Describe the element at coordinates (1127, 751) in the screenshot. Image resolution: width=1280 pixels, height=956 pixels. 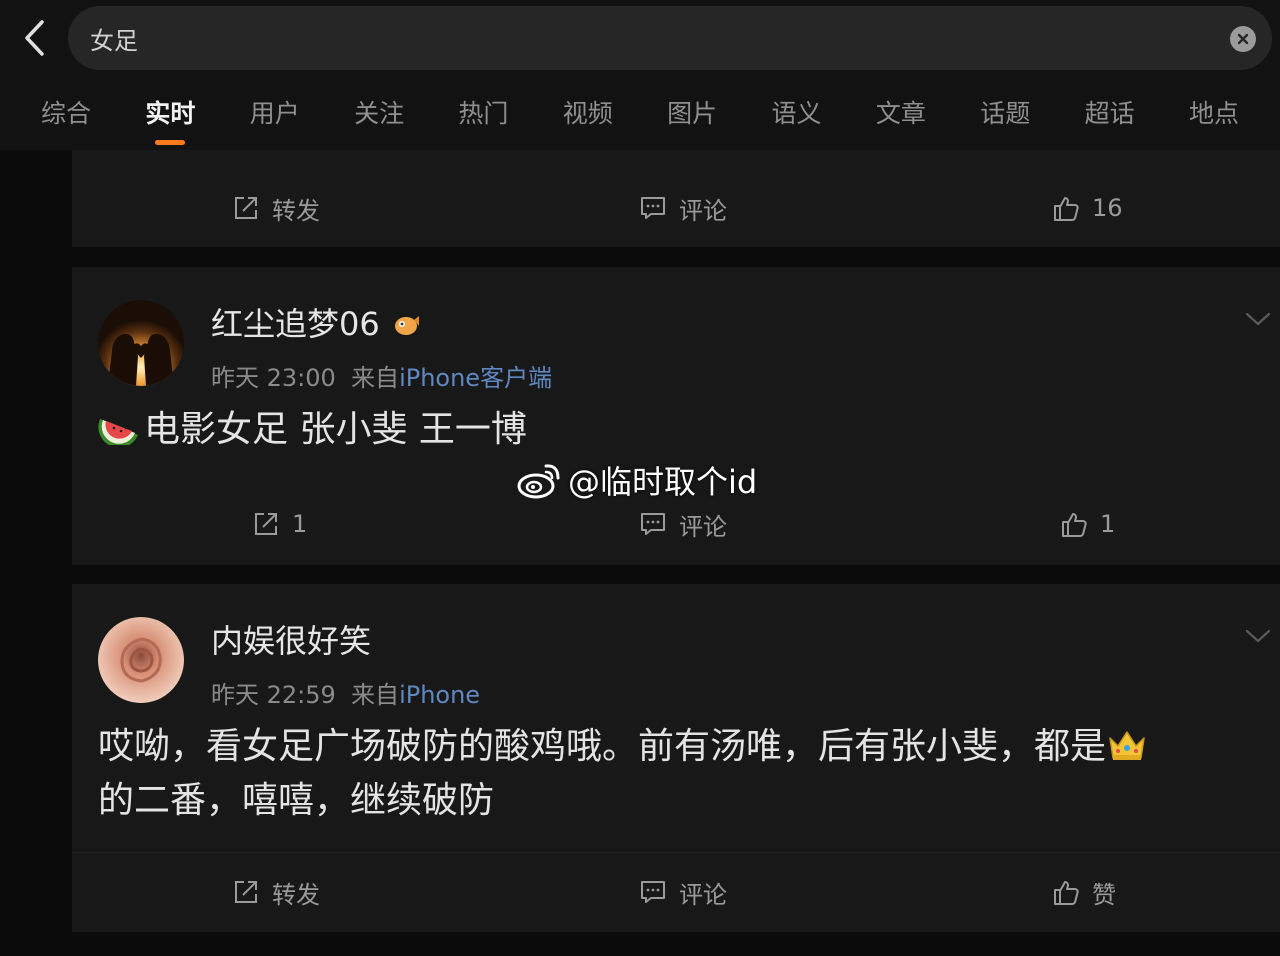
I see `crown-icon` at that location.